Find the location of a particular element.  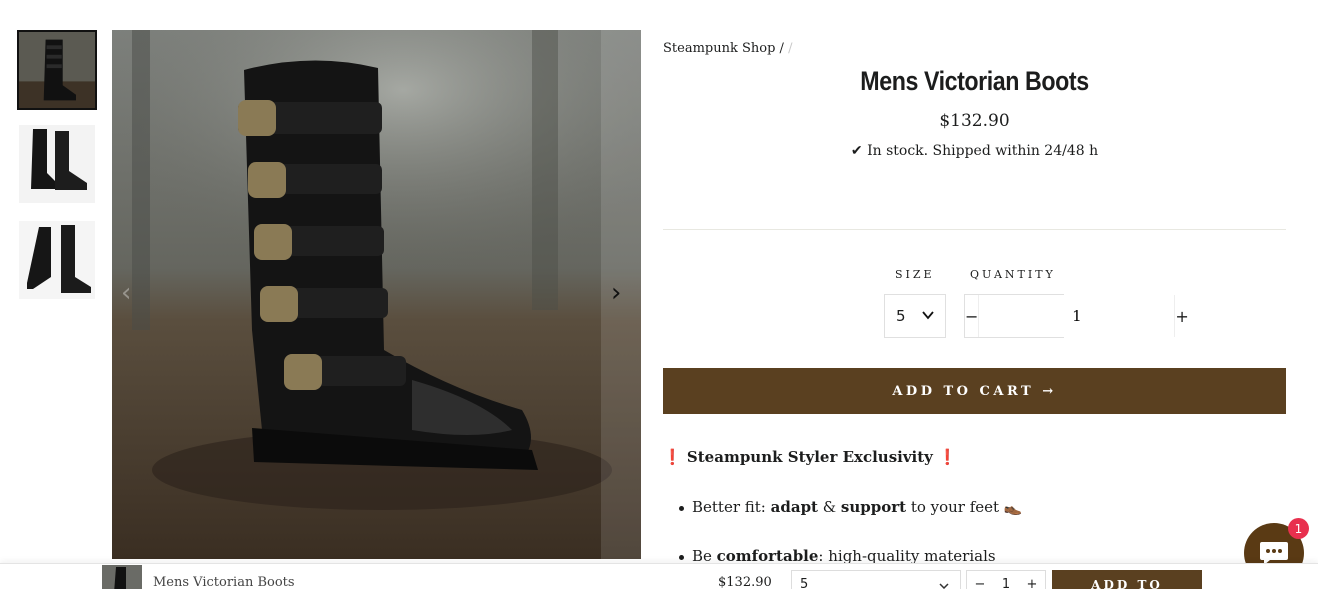

quantity-input is located at coordinates (1077, 316).